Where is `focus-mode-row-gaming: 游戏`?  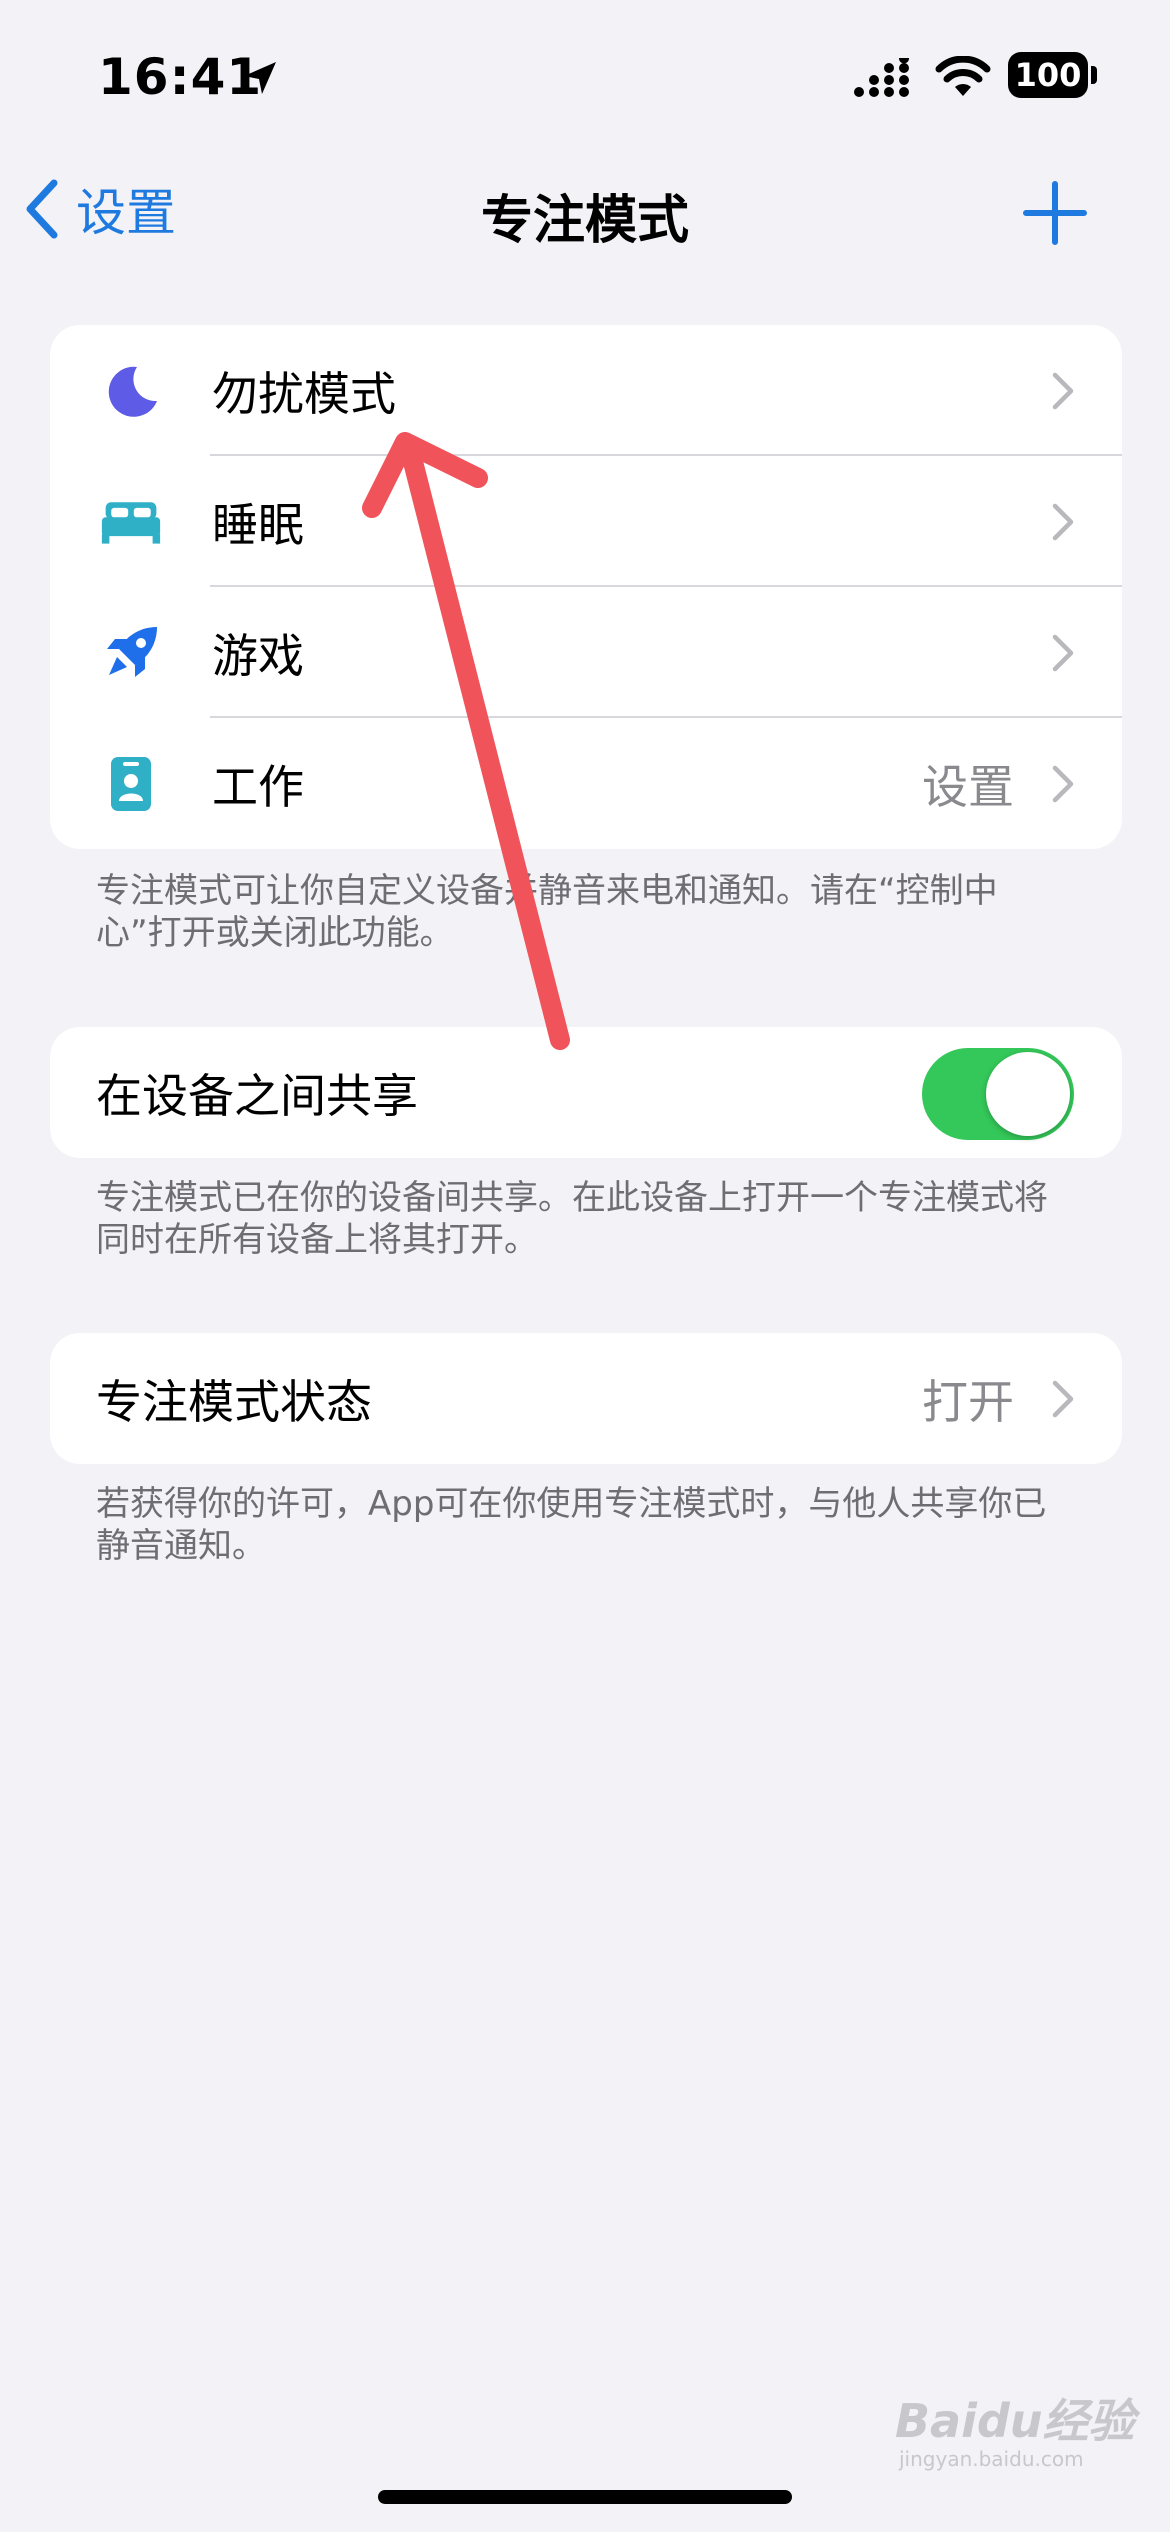 focus-mode-row-gaming: 游戏 is located at coordinates (586, 652).